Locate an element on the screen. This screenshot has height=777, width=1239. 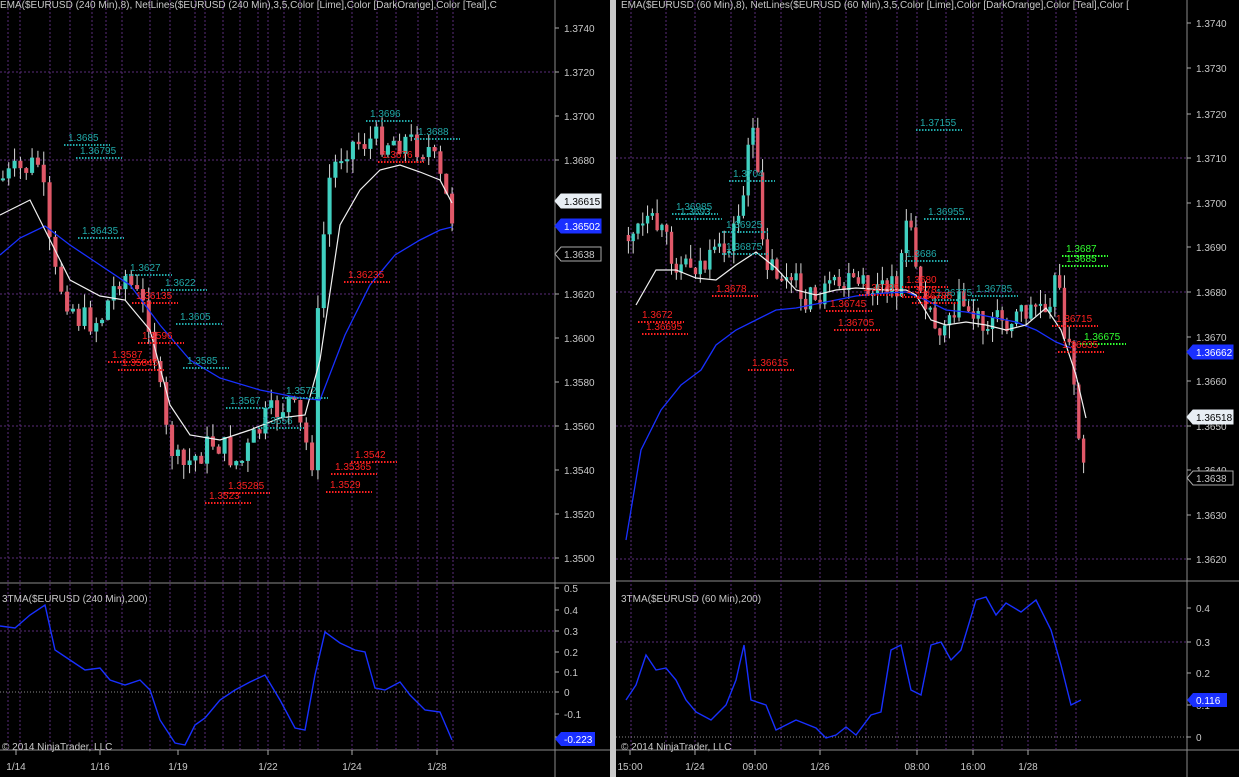
netline-label: 1.3685 is located at coordinates (83, 138).